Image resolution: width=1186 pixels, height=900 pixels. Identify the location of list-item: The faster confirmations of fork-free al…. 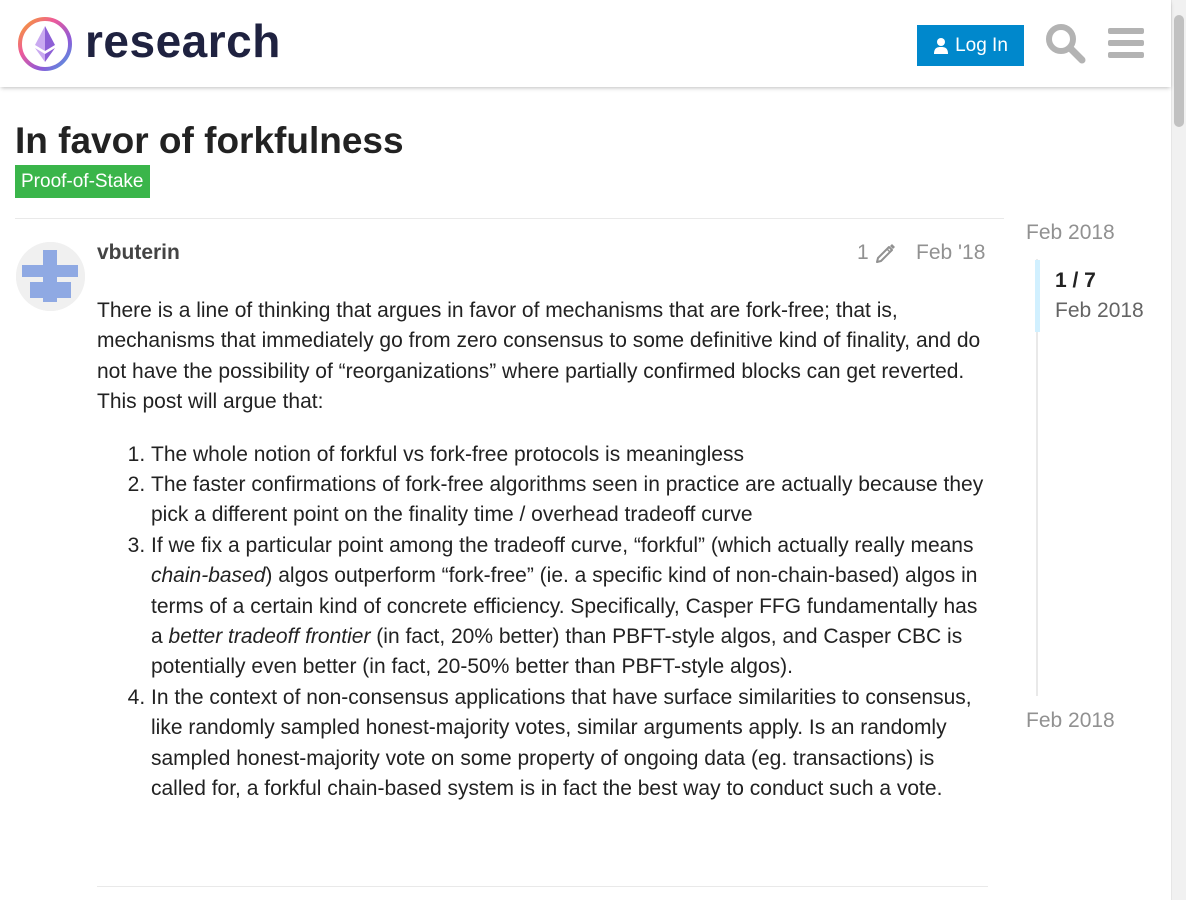
(570, 500).